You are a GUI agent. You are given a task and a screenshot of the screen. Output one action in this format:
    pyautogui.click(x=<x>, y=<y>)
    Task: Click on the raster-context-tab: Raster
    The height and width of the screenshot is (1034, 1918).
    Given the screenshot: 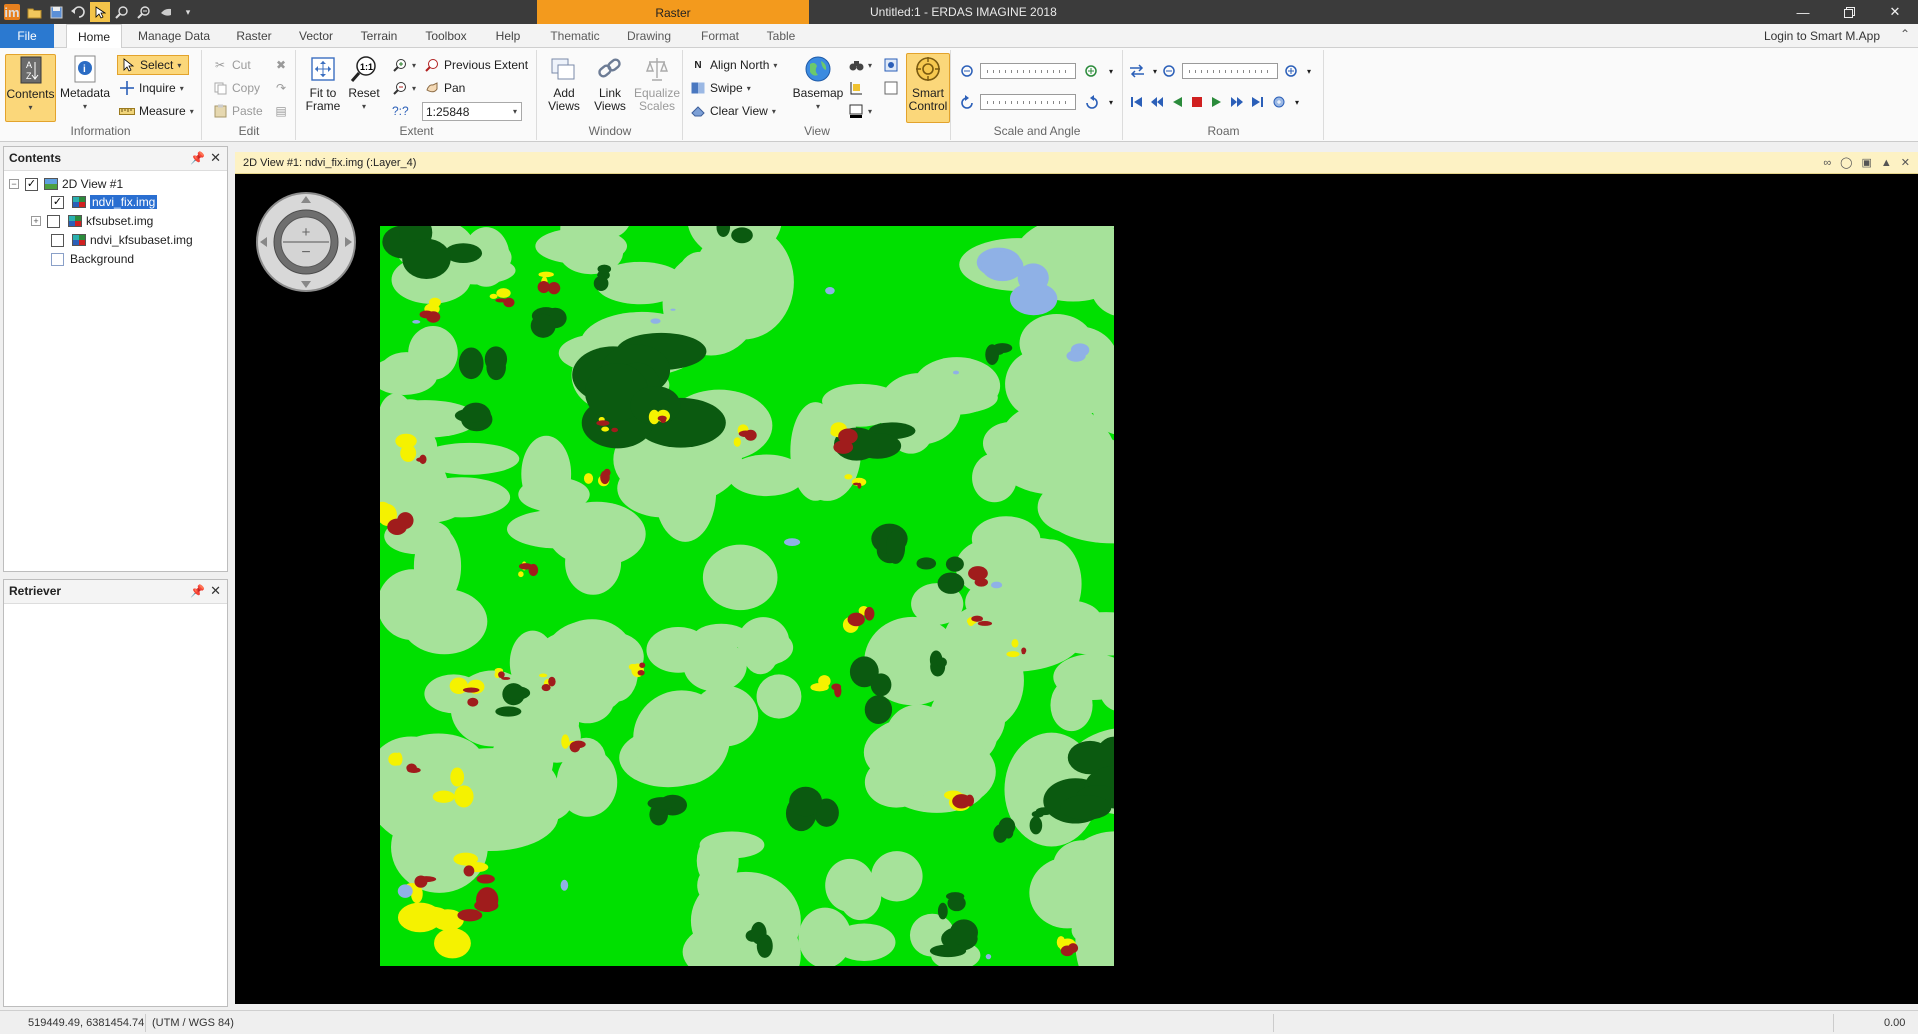 What is the action you would take?
    pyautogui.click(x=673, y=12)
    